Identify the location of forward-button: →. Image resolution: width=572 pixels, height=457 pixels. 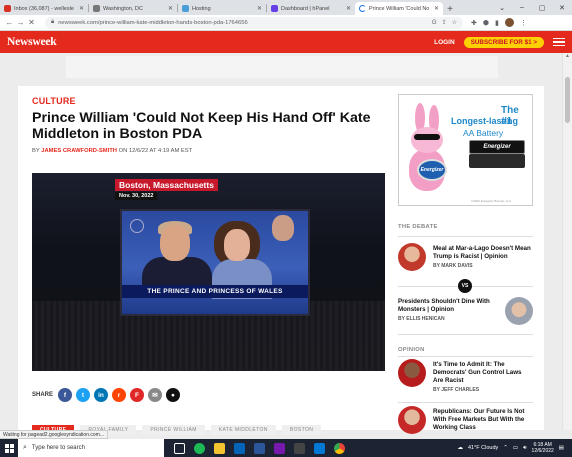
(20, 22).